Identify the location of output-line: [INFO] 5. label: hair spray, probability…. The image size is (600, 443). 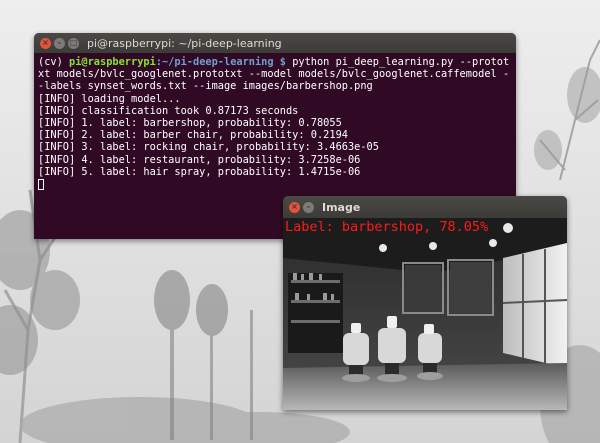
(199, 171).